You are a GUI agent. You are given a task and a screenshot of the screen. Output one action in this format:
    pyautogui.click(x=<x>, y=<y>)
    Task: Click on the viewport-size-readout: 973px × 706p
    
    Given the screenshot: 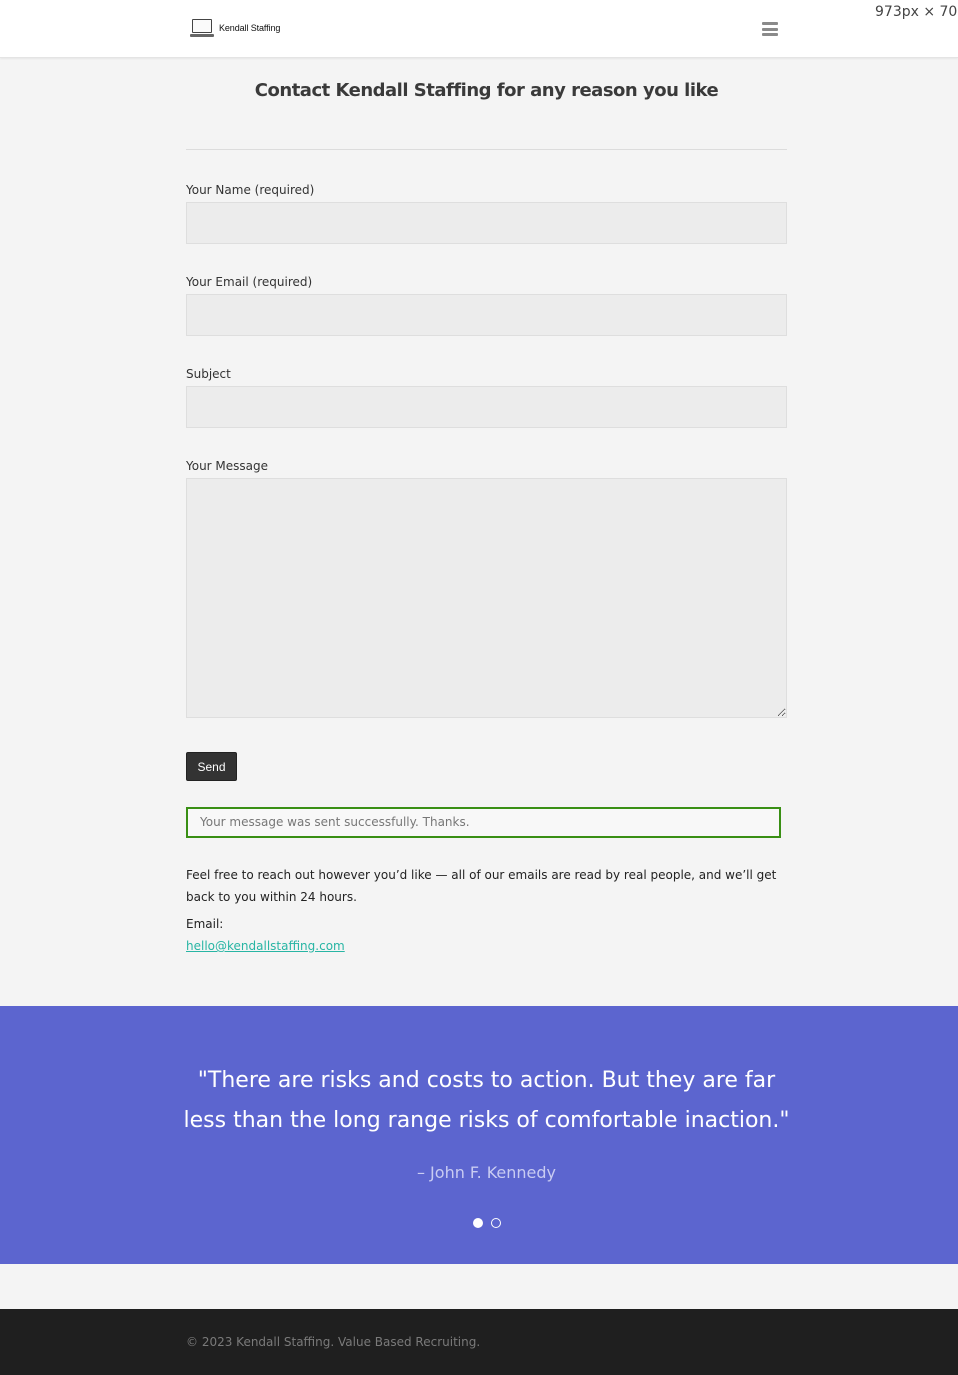 What is the action you would take?
    pyautogui.click(x=916, y=12)
    